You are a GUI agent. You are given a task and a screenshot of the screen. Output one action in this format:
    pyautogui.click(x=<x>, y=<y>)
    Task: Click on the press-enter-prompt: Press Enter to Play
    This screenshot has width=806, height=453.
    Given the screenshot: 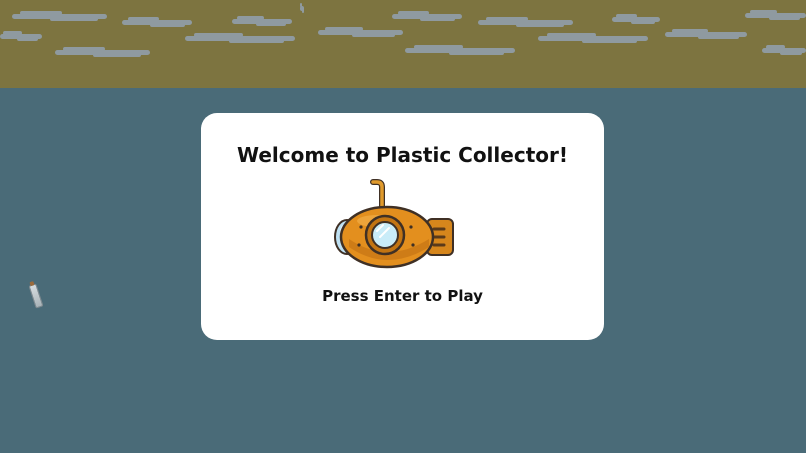 What is the action you would take?
    pyautogui.click(x=402, y=296)
    